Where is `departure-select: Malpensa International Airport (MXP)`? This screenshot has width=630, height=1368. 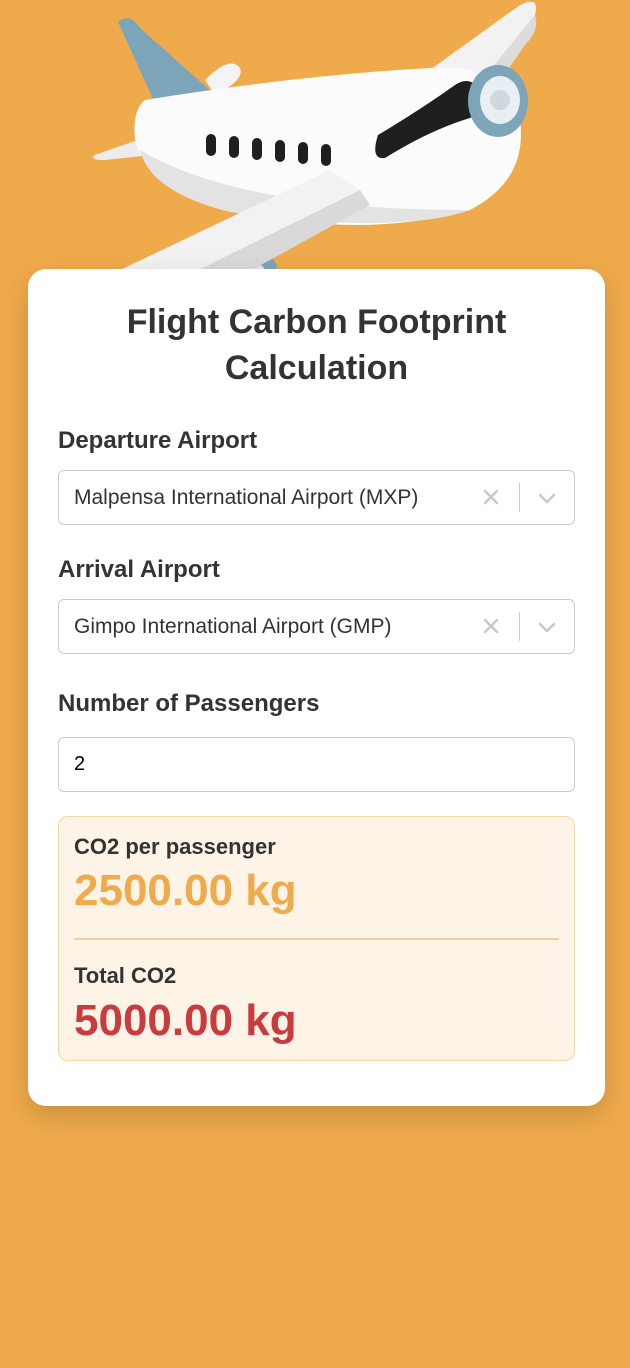
departure-select: Malpensa International Airport (MXP) is located at coordinates (316, 497).